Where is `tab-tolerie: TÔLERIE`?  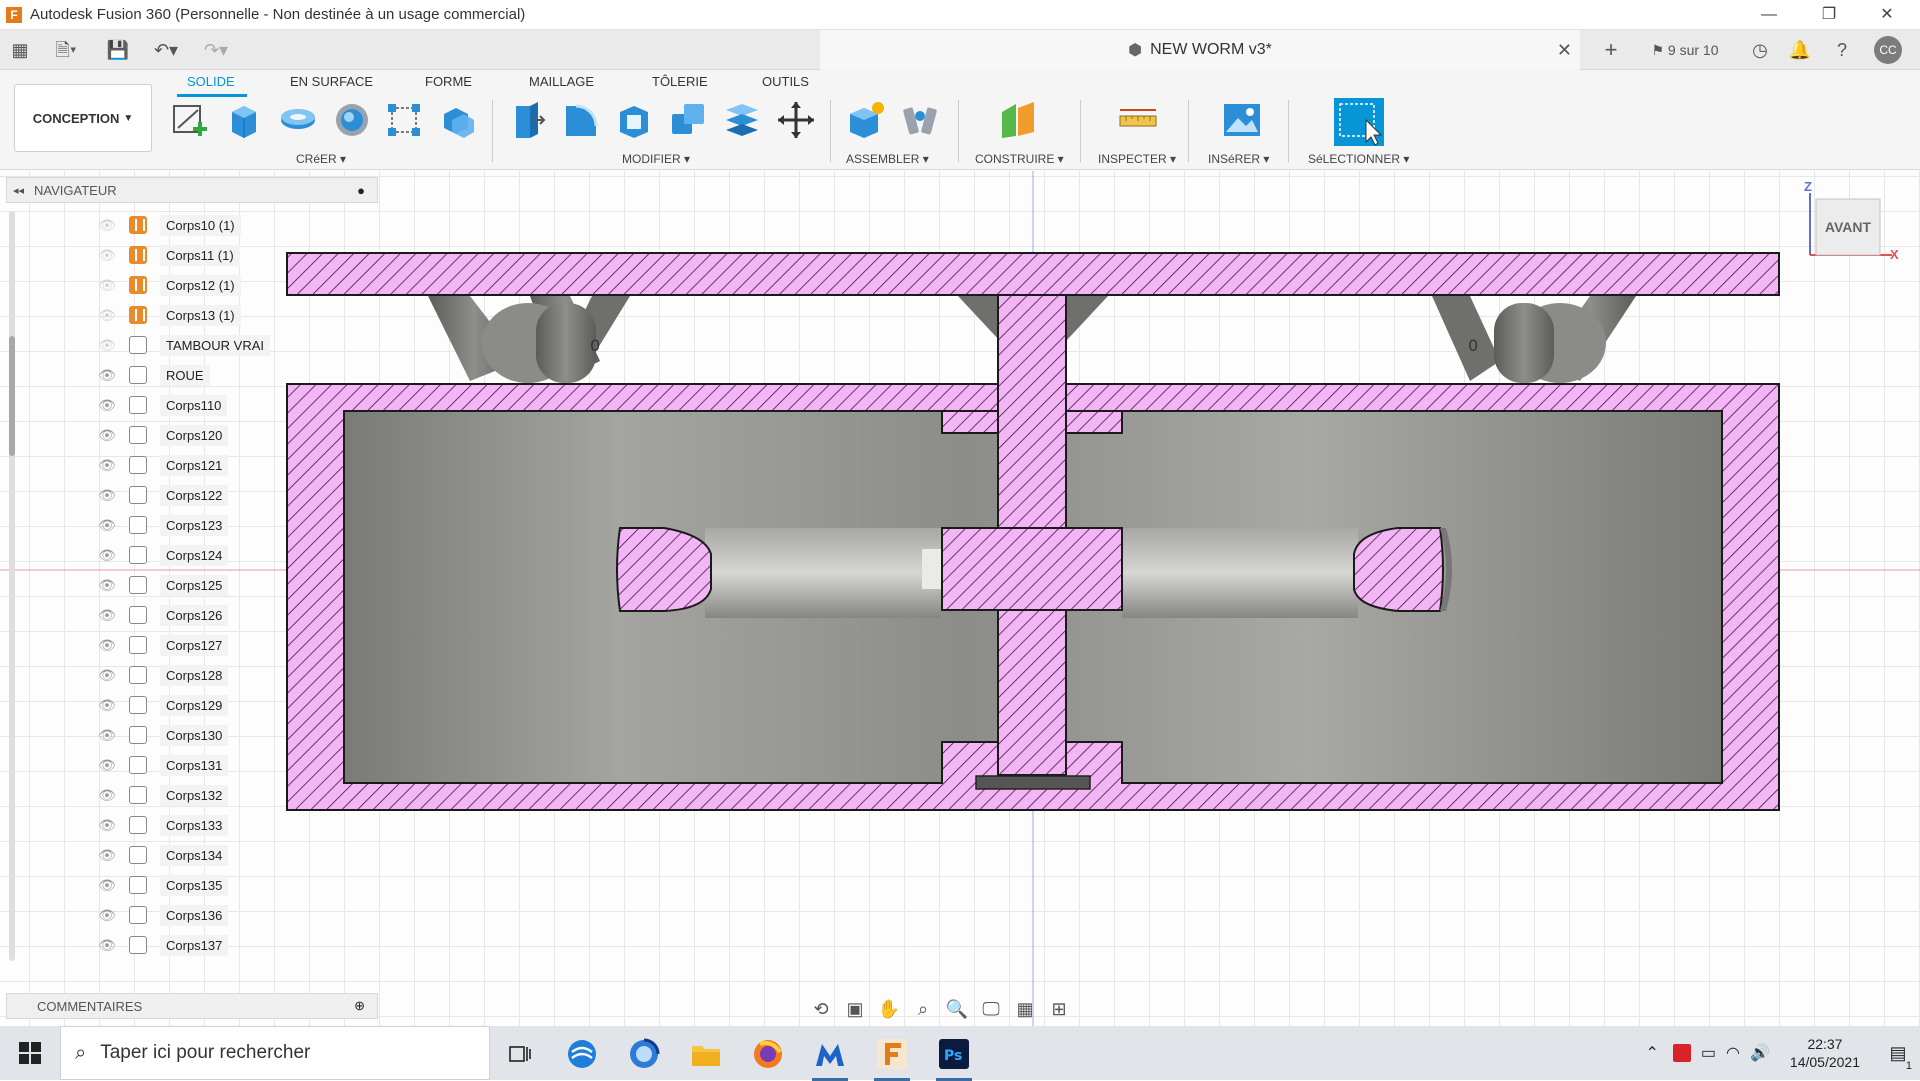
tab-tolerie: TÔLERIE is located at coordinates (680, 81).